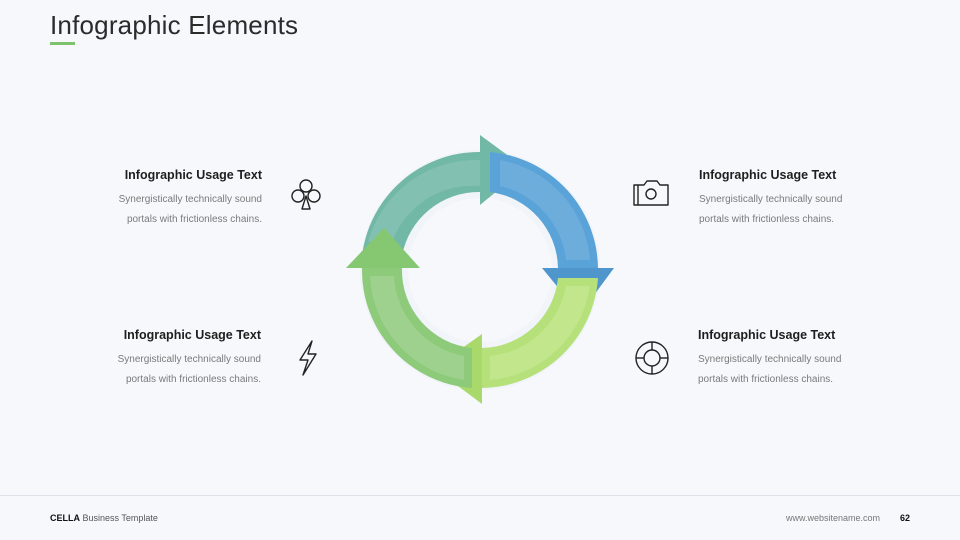  What do you see at coordinates (174, 25) in the screenshot?
I see `slide-title: Infographic Elements` at bounding box center [174, 25].